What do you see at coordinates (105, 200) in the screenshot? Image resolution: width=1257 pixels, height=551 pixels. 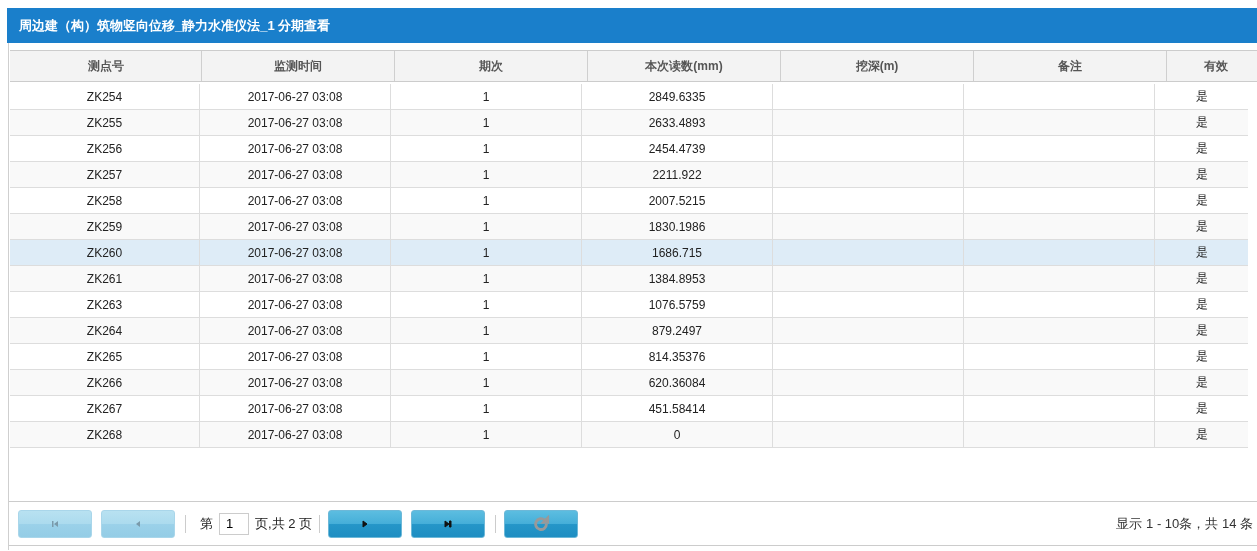 I see `table-cell: ZK258` at bounding box center [105, 200].